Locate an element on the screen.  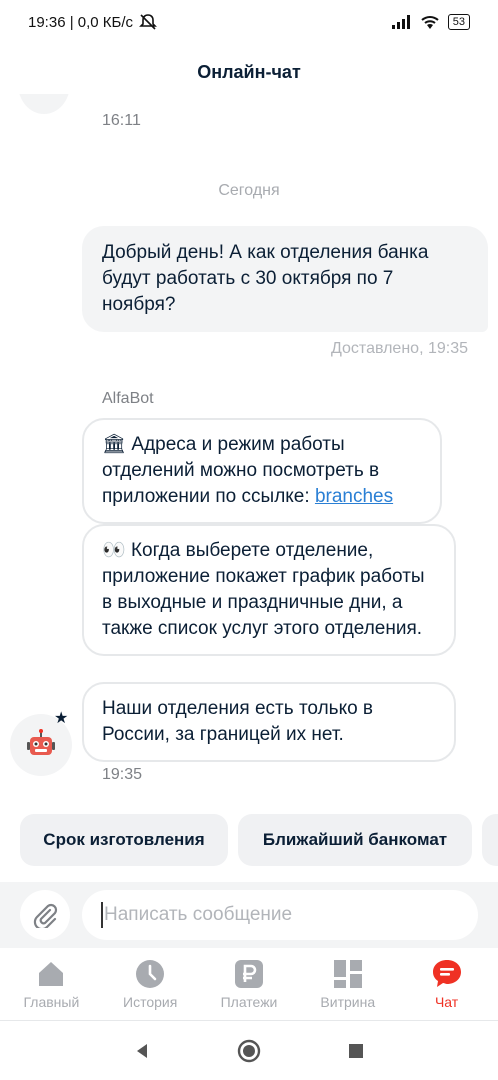
sender-name: AlfaBot is located at coordinates (128, 398).